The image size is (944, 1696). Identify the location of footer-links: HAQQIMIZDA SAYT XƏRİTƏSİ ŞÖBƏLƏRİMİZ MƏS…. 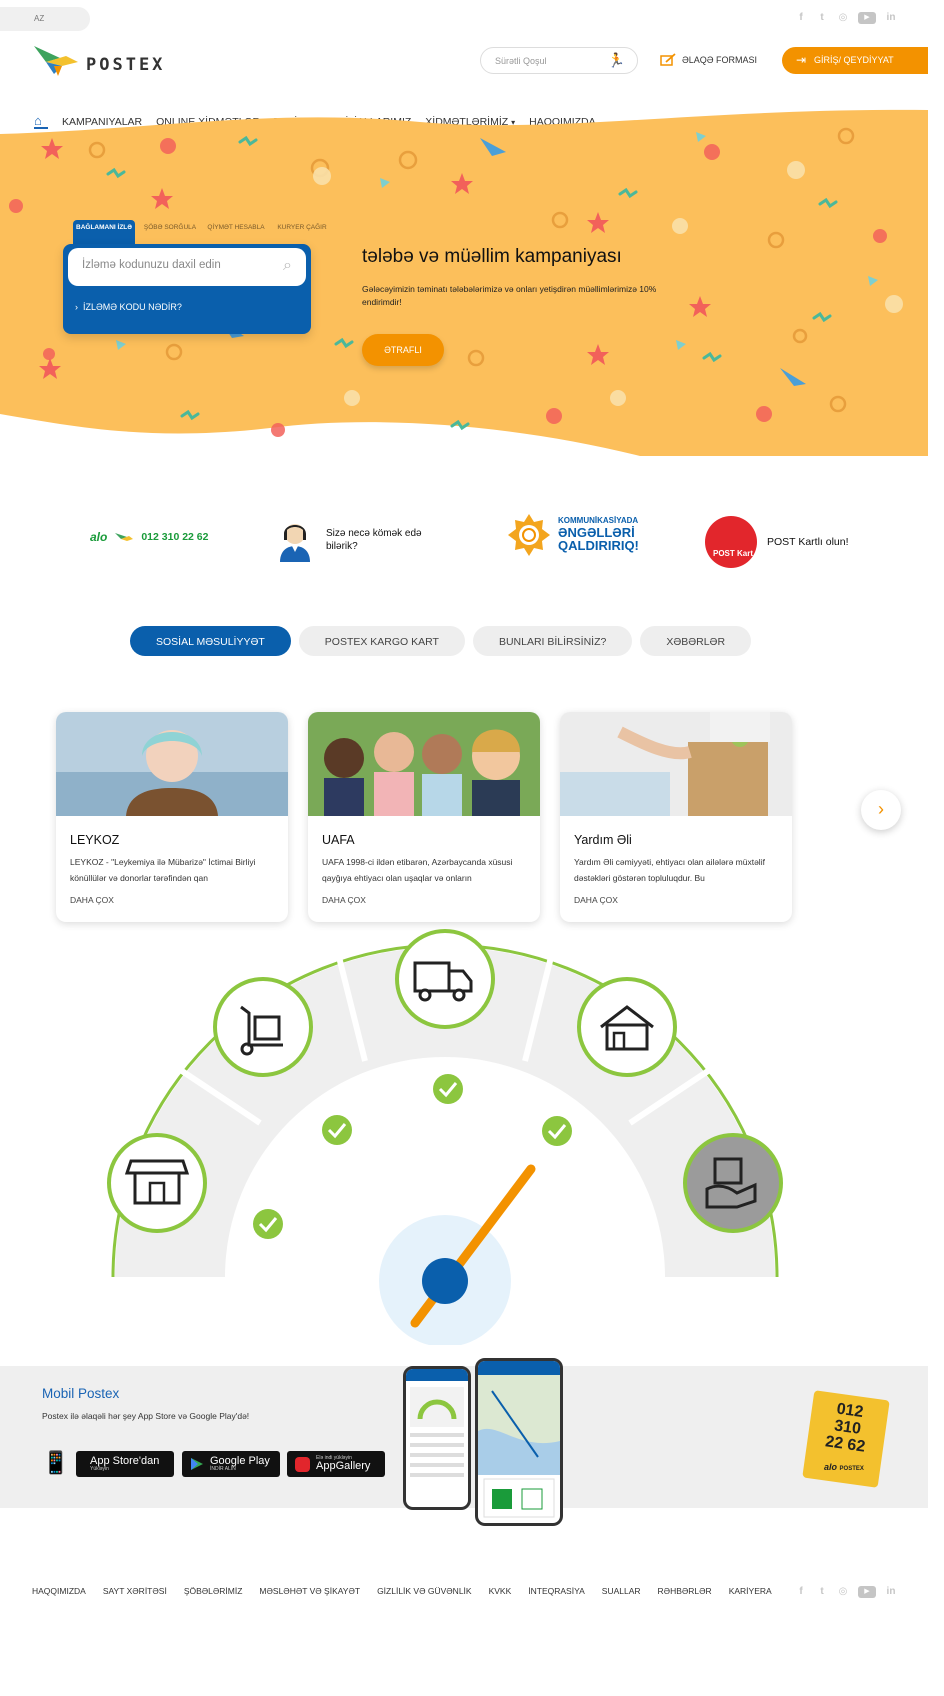
(402, 1591).